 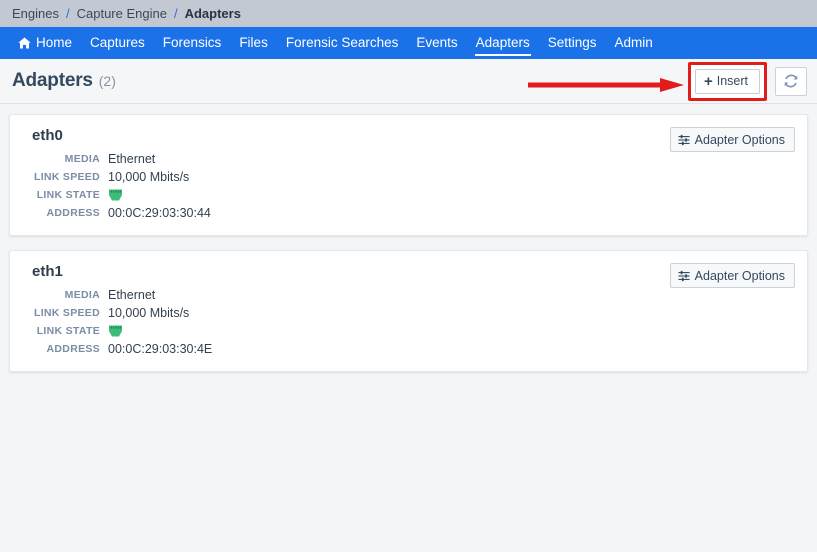 I want to click on refresh-button, so click(x=791, y=81).